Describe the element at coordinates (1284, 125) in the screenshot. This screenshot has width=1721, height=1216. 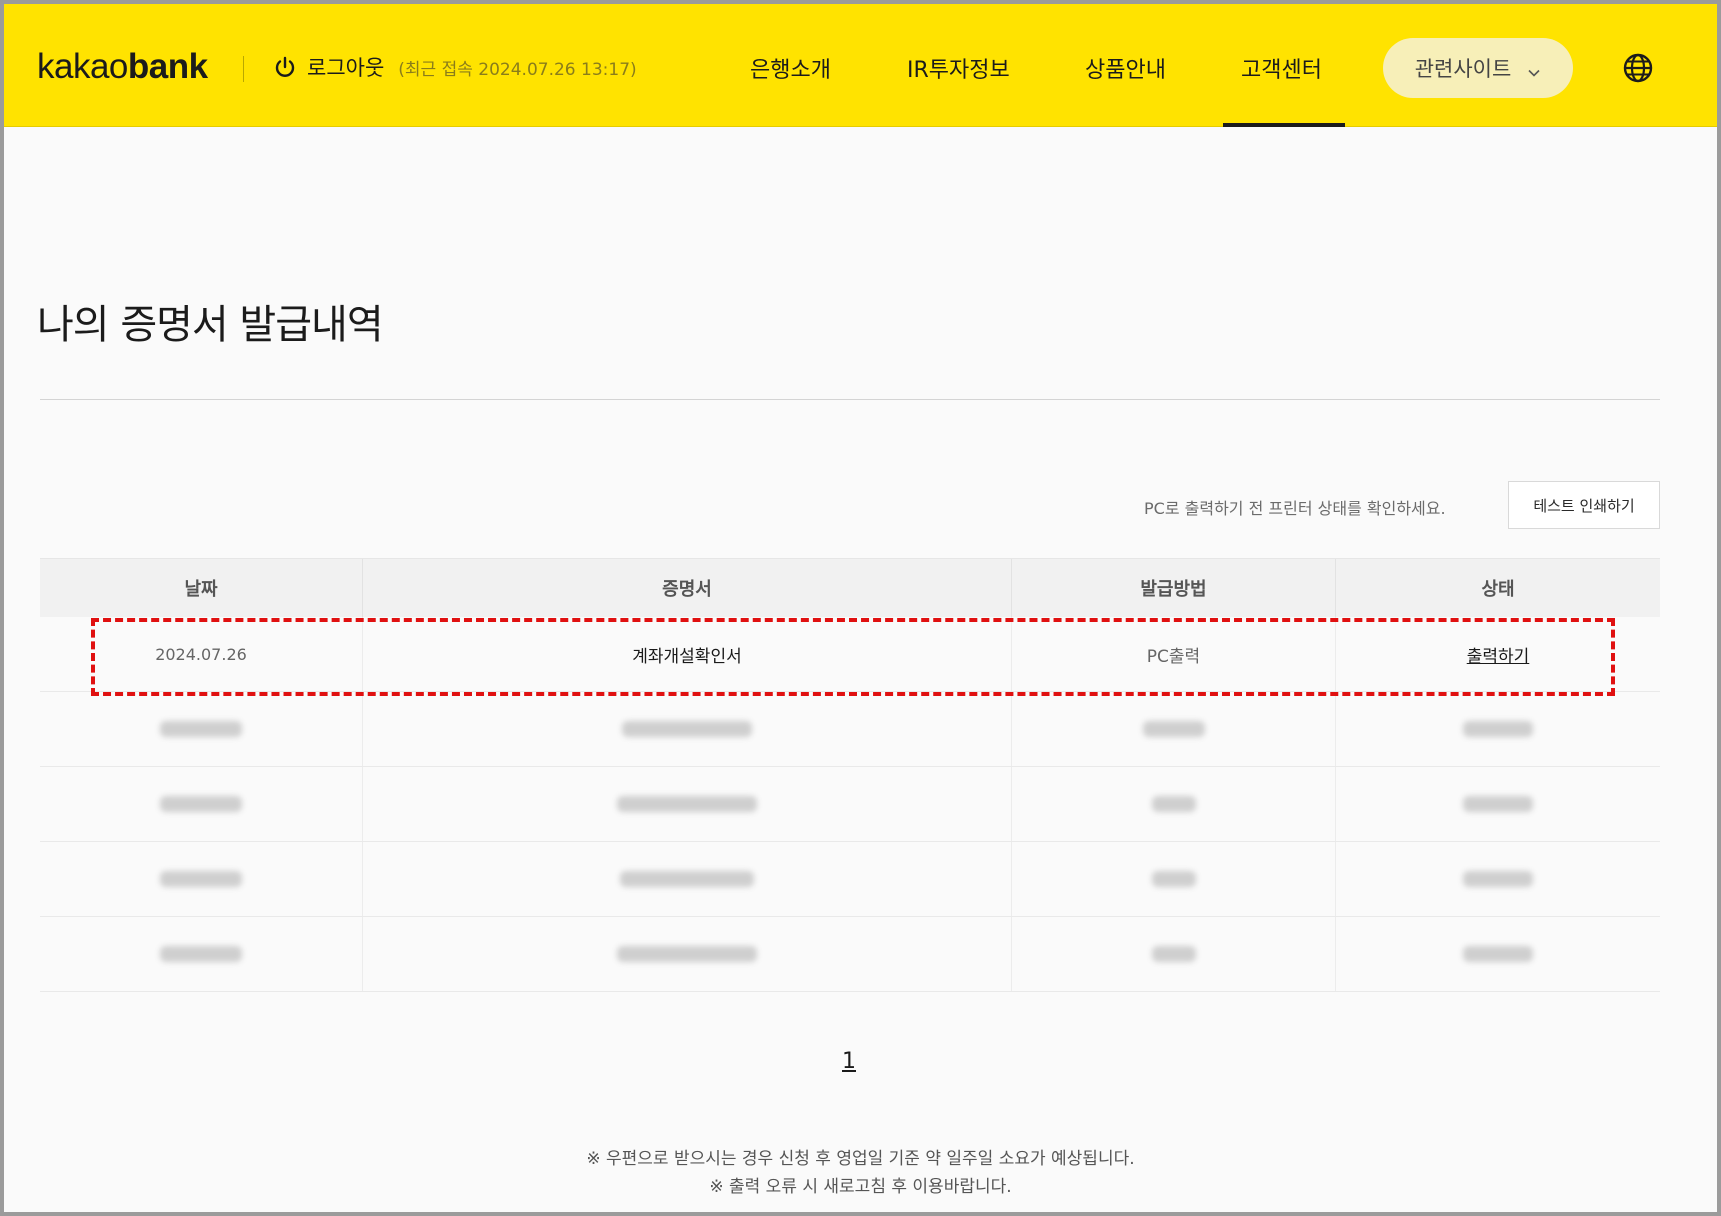
I see `nav-active-indicator` at that location.